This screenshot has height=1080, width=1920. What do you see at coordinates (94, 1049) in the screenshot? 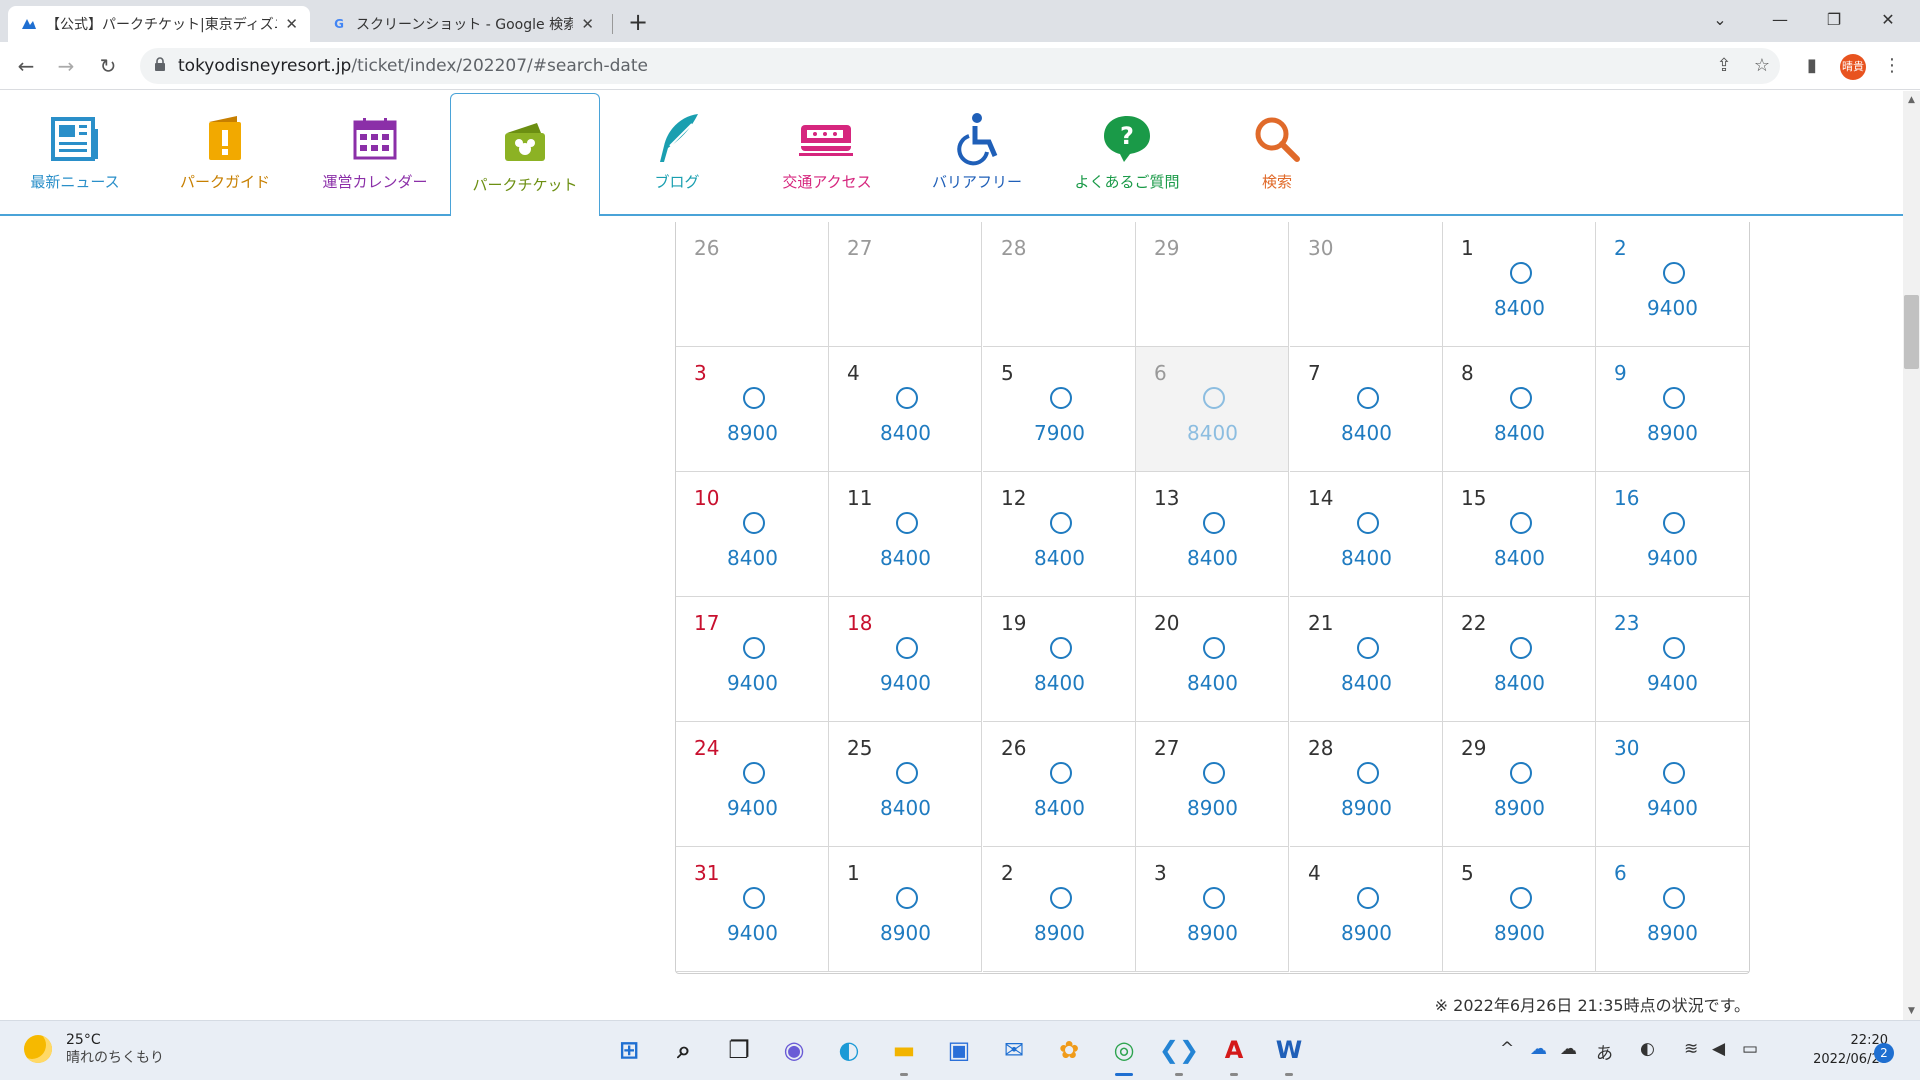
I see `weather-widget: 25°C 晴れのちくもり` at bounding box center [94, 1049].